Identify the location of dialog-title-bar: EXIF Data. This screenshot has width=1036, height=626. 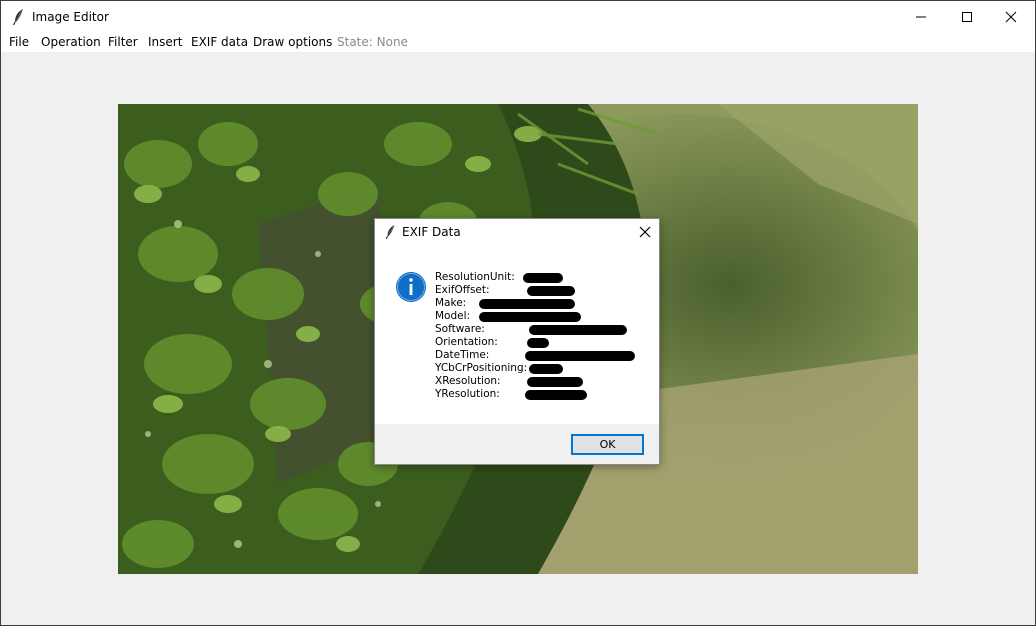
(517, 232).